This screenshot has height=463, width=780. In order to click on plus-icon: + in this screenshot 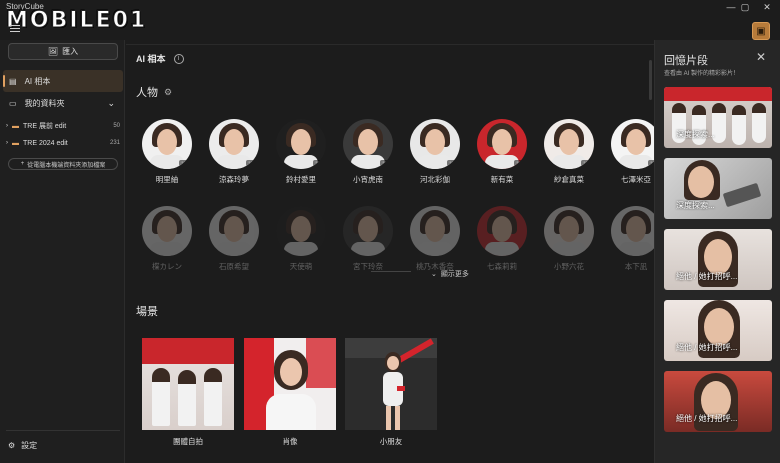, I will do `click(22, 164)`.